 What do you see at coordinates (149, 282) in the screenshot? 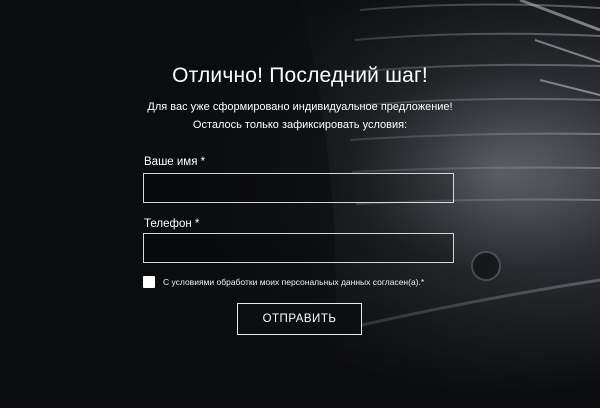
I see `consent-checkbox` at bounding box center [149, 282].